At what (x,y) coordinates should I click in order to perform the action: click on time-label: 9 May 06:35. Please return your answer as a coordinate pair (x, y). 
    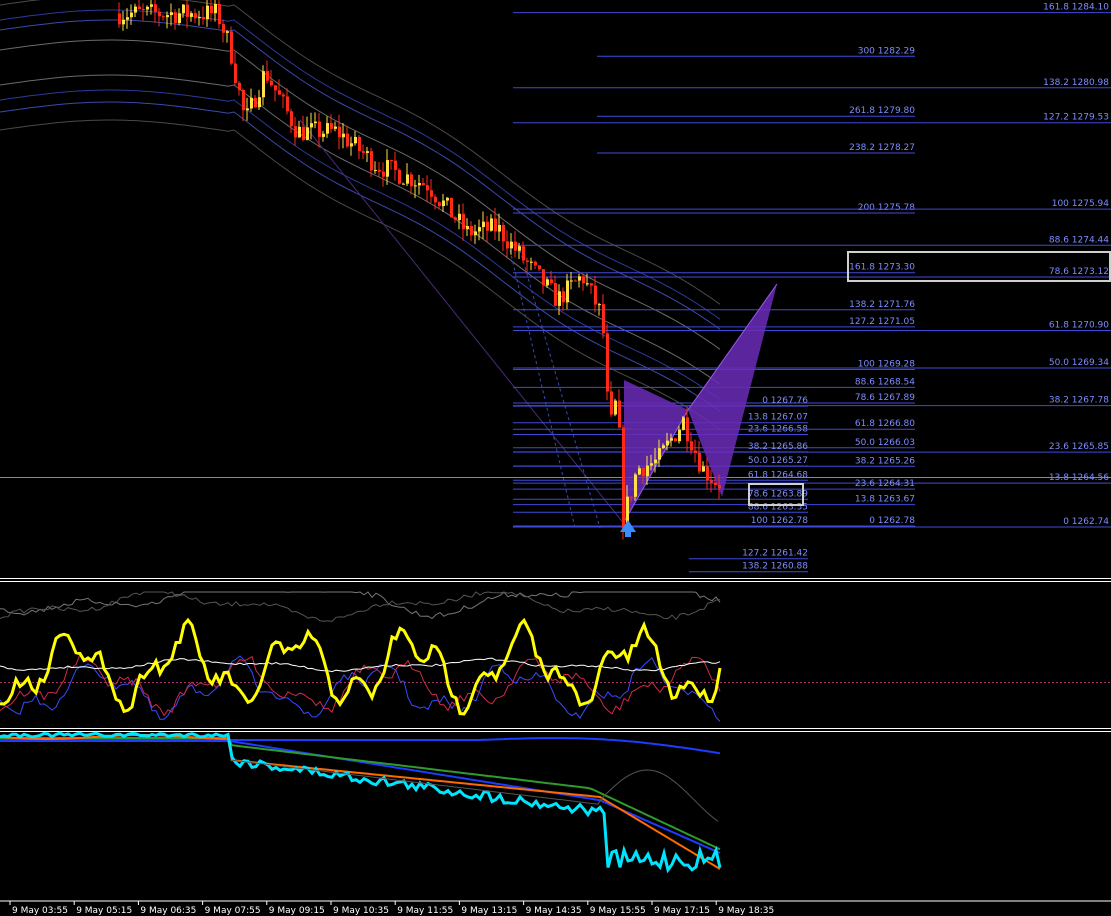
    Looking at the image, I should click on (168, 911).